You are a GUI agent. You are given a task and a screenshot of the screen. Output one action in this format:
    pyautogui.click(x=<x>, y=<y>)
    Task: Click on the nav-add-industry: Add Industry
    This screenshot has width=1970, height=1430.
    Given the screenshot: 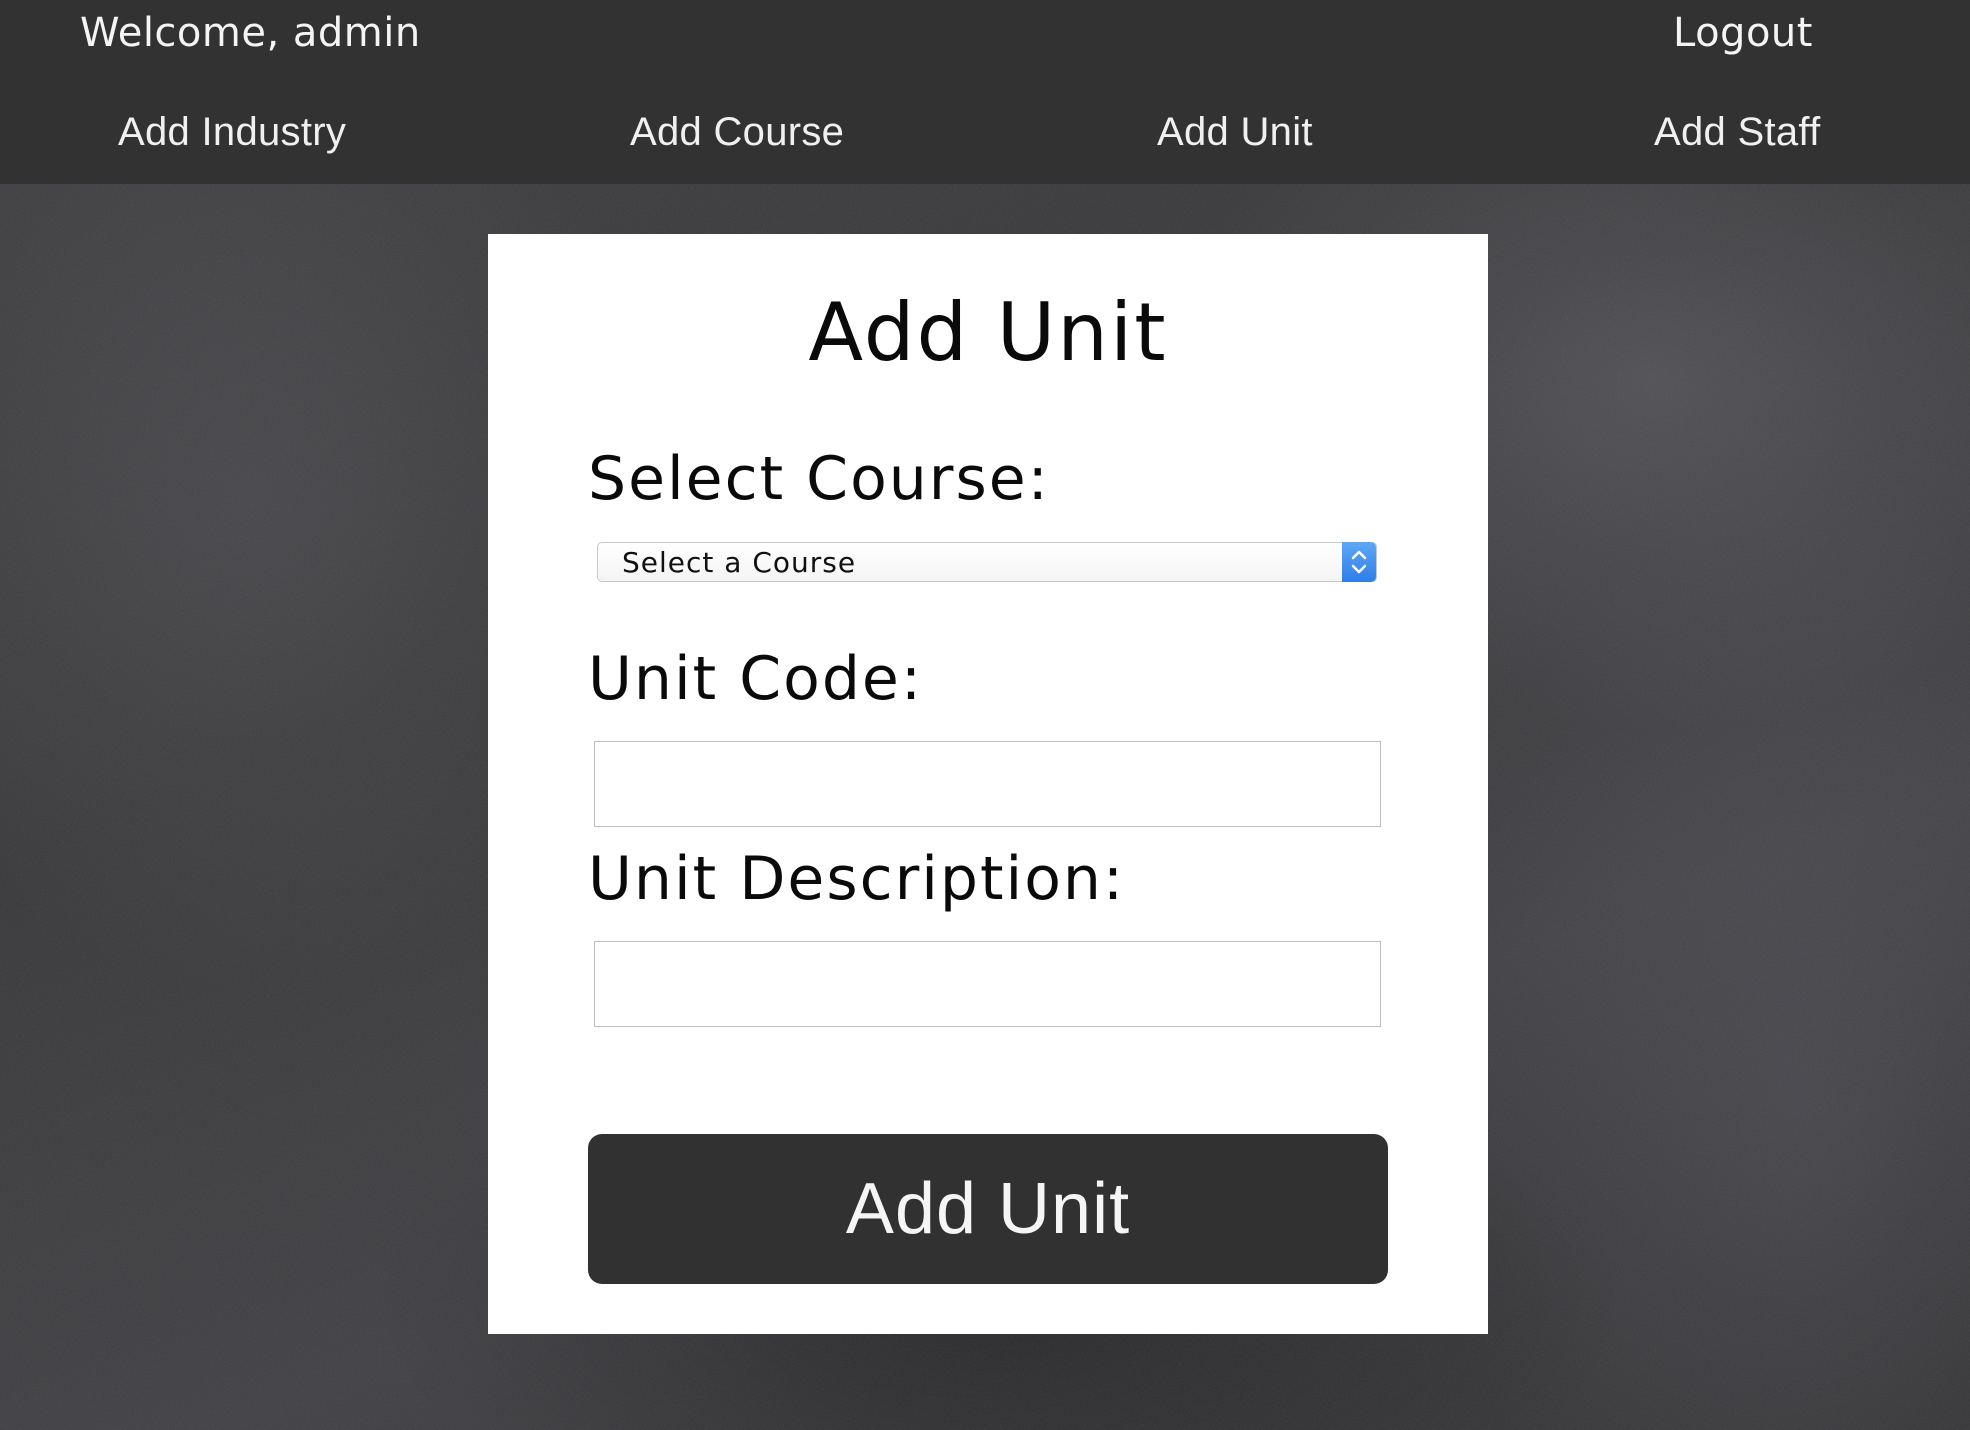 What is the action you would take?
    pyautogui.click(x=232, y=132)
    